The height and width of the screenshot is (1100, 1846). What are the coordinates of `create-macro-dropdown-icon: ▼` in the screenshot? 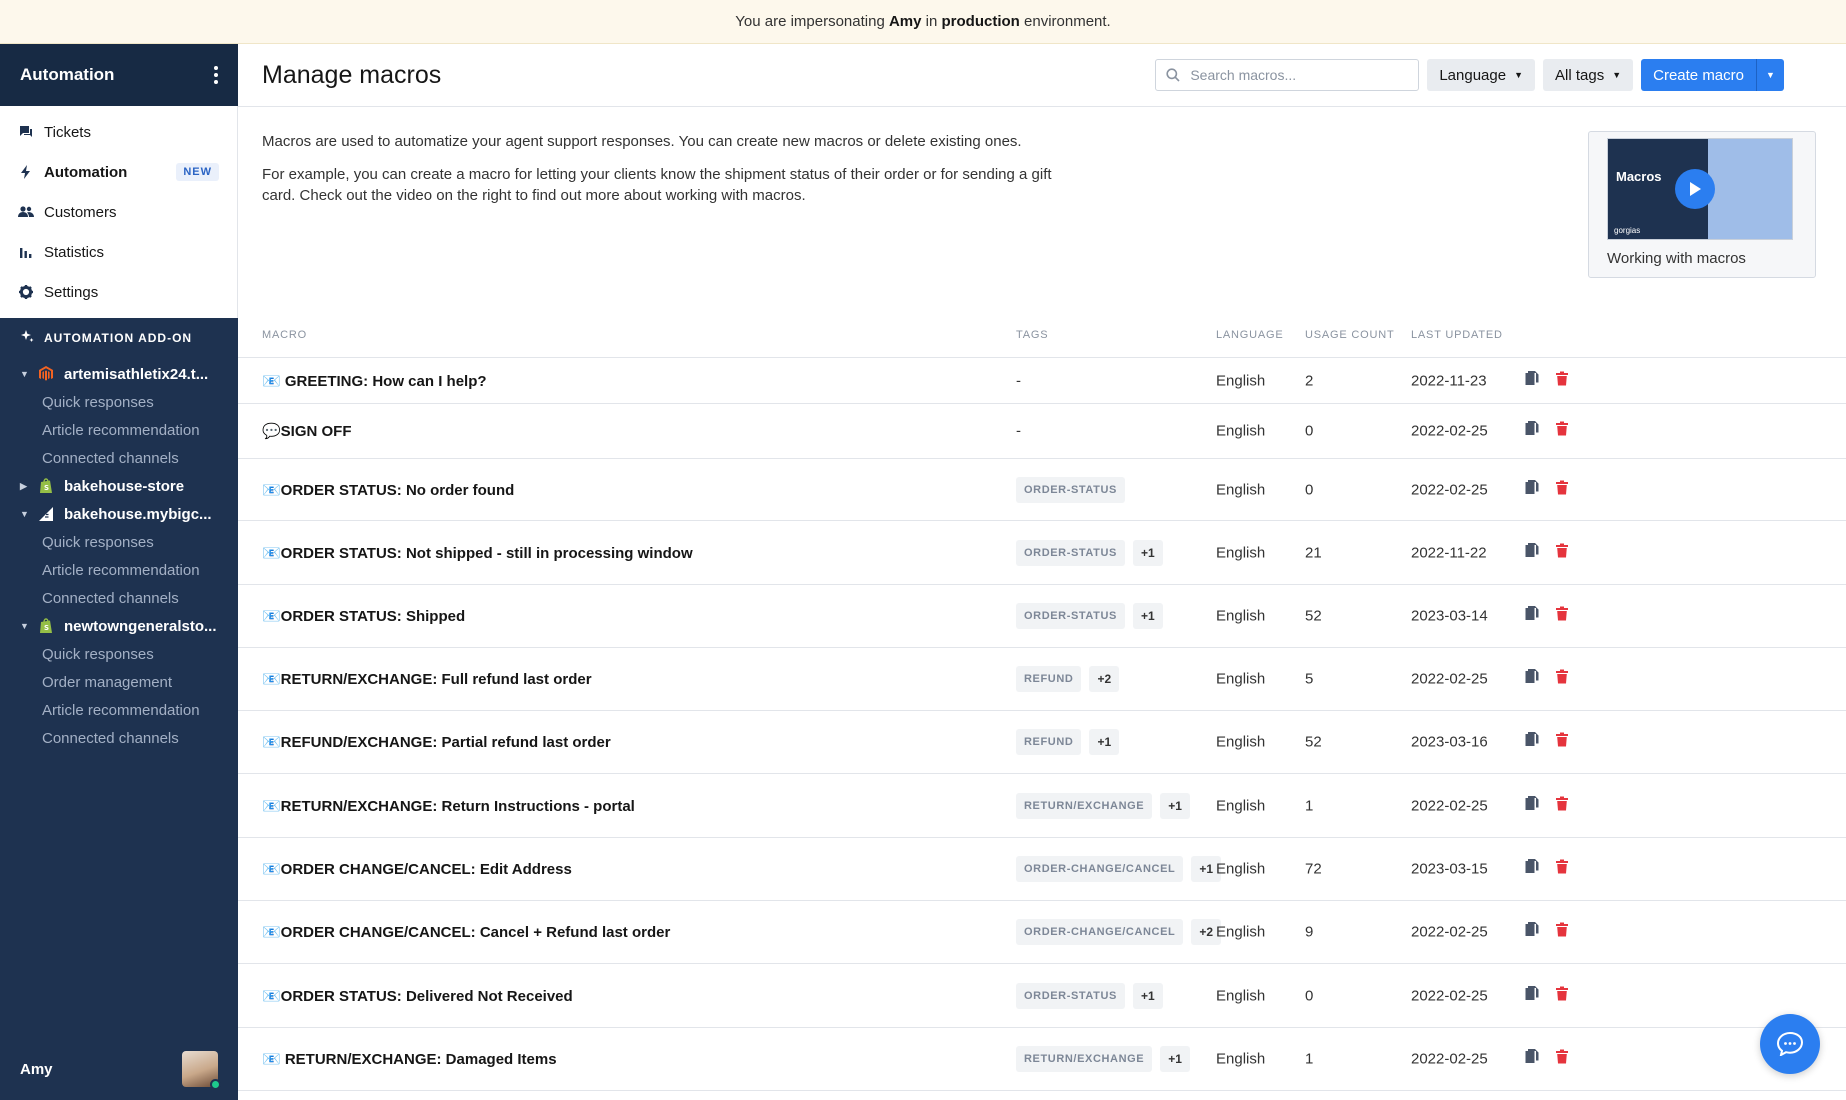 It's located at (1770, 75).